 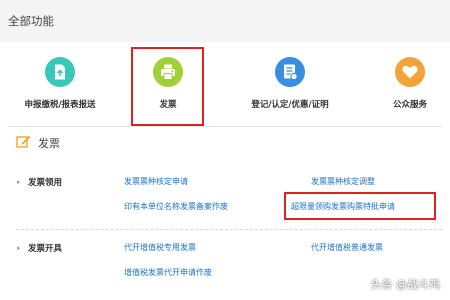 What do you see at coordinates (290, 72) in the screenshot?
I see `registration-card-icon` at bounding box center [290, 72].